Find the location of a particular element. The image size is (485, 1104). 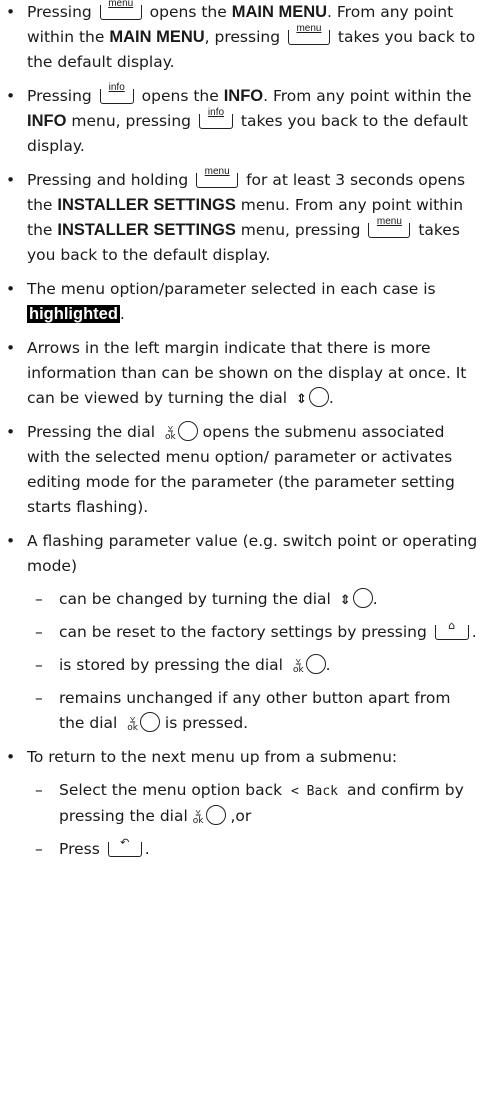

reset-button-icon: ⌂ is located at coordinates (451, 630).